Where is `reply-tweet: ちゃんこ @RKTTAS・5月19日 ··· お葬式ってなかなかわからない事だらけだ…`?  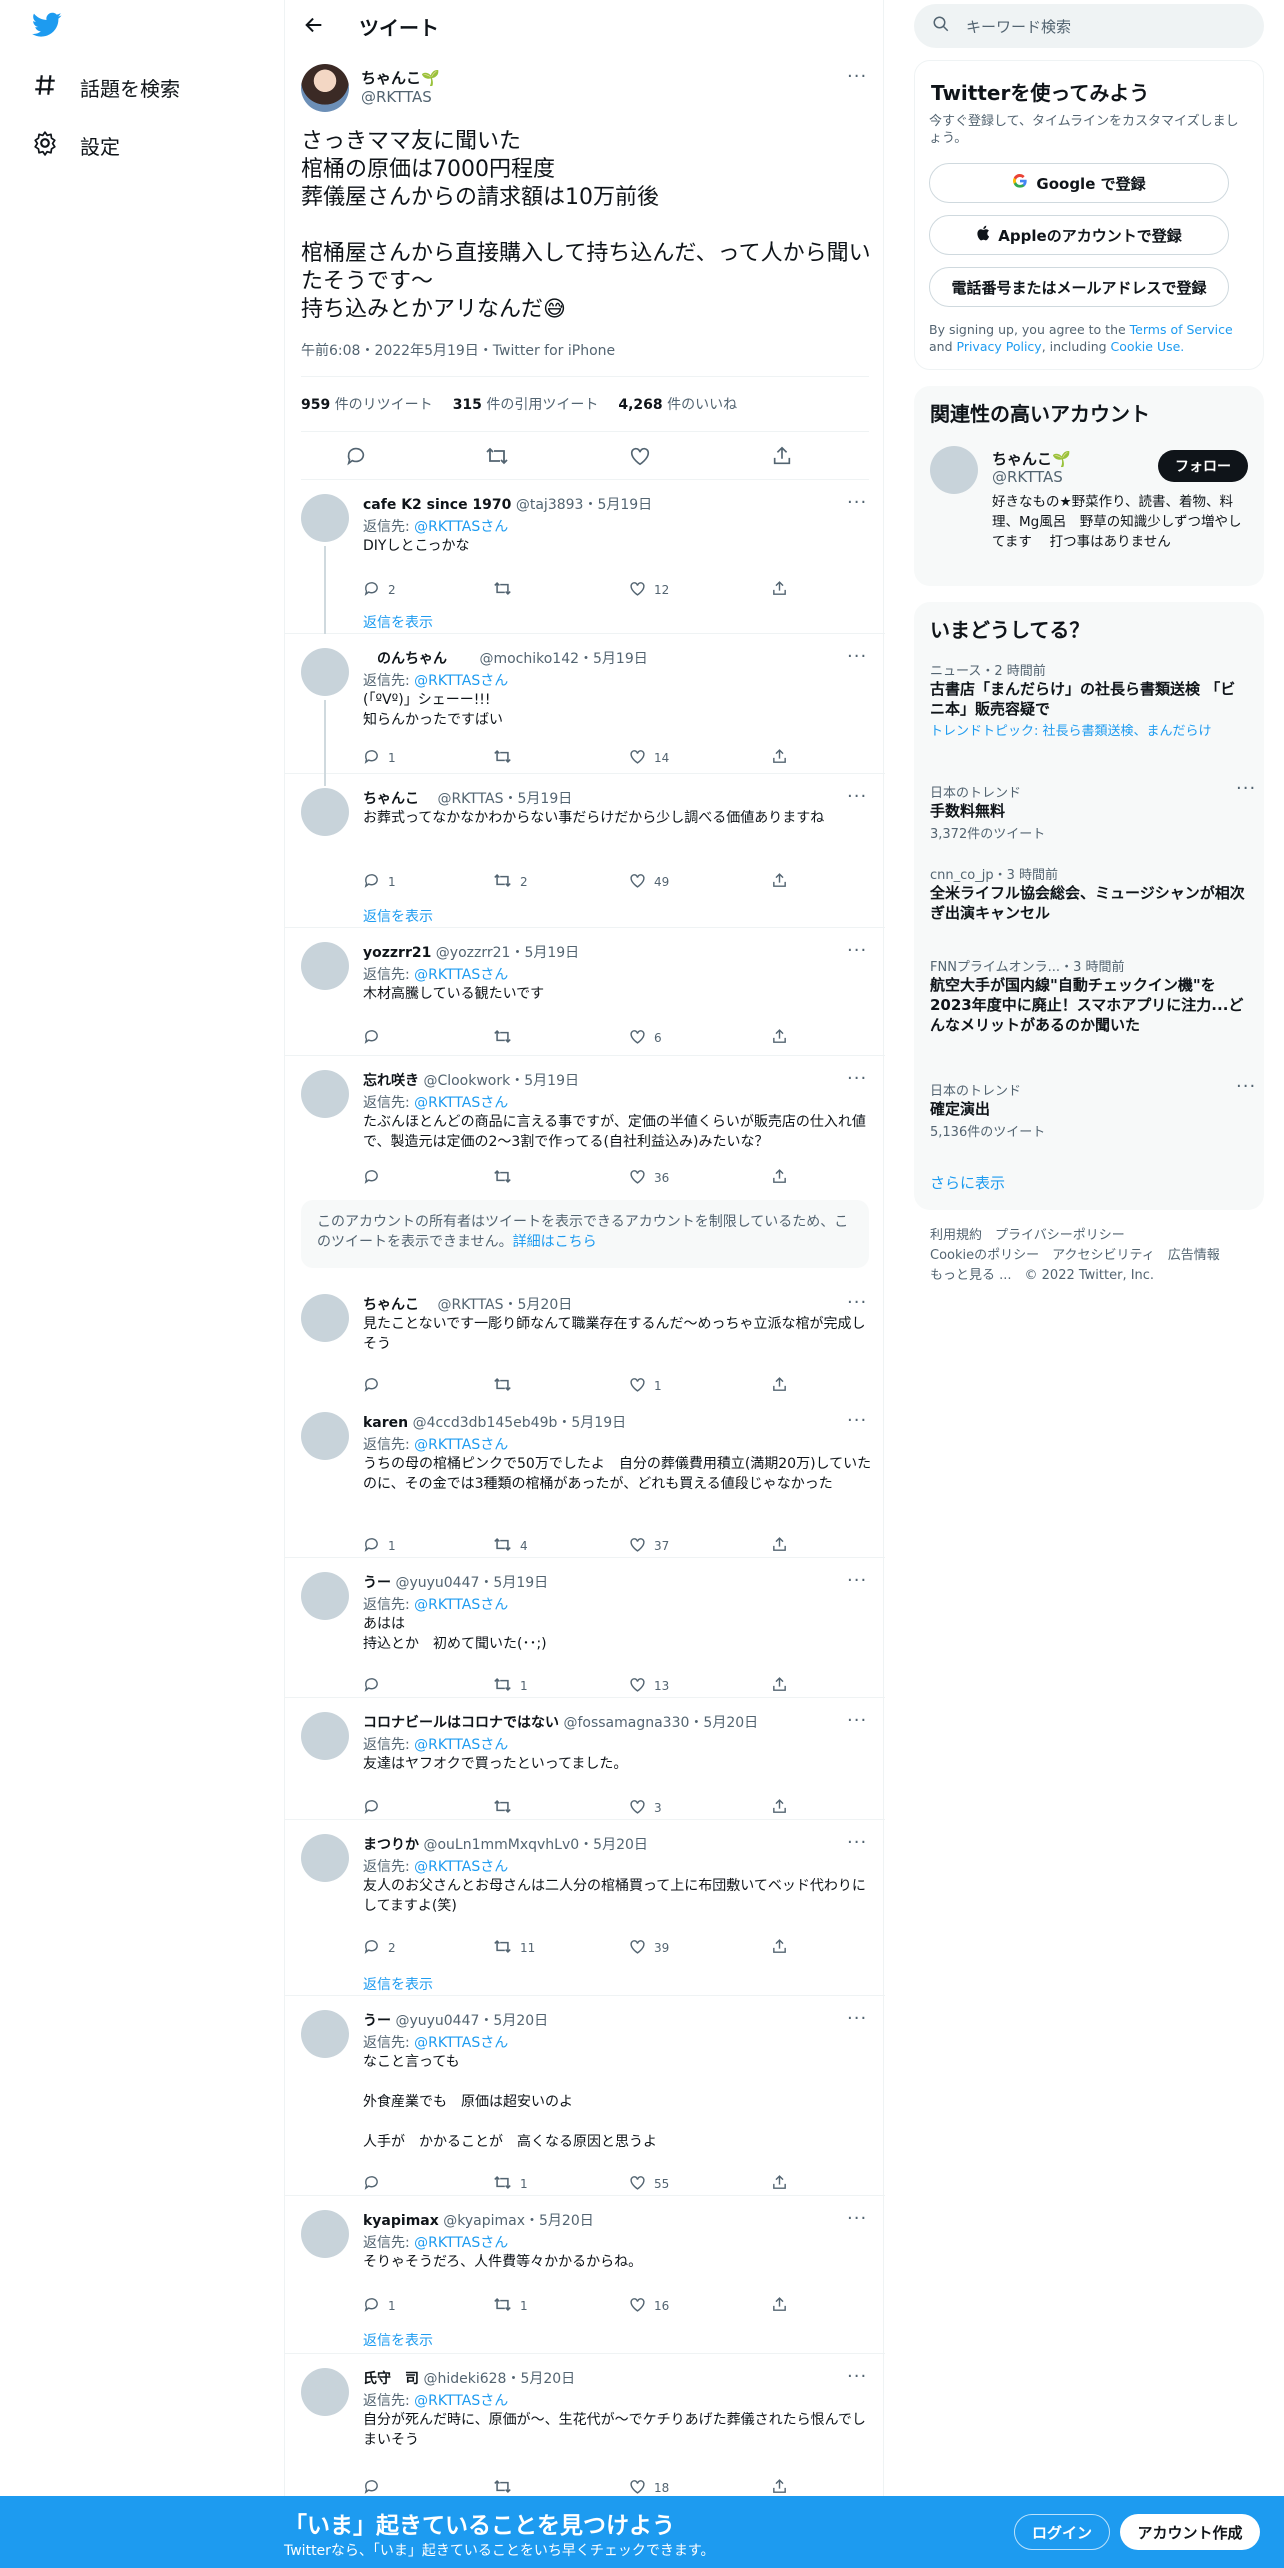 reply-tweet: ちゃんこ @RKTTAS・5月19日 ··· お葬式ってなかなかわからない事だらけだ… is located at coordinates (585, 851).